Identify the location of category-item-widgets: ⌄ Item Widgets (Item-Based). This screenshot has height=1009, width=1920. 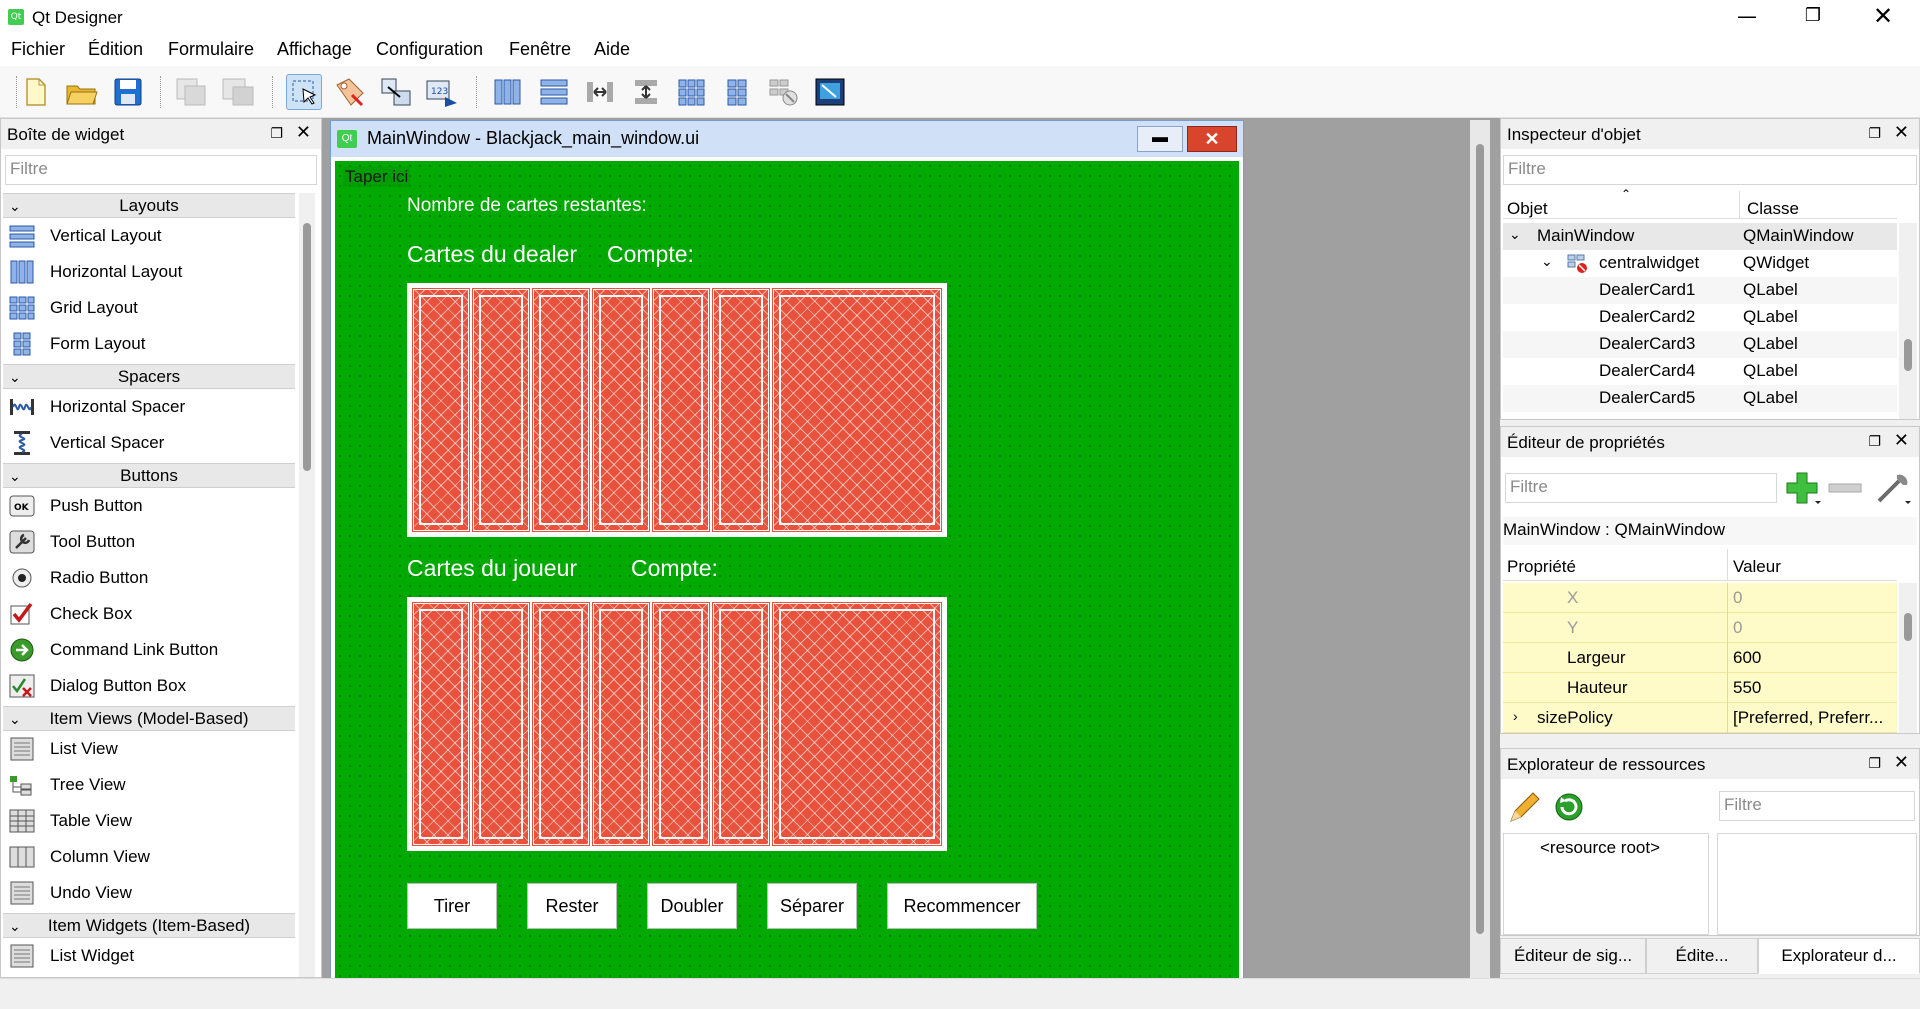
(149, 925).